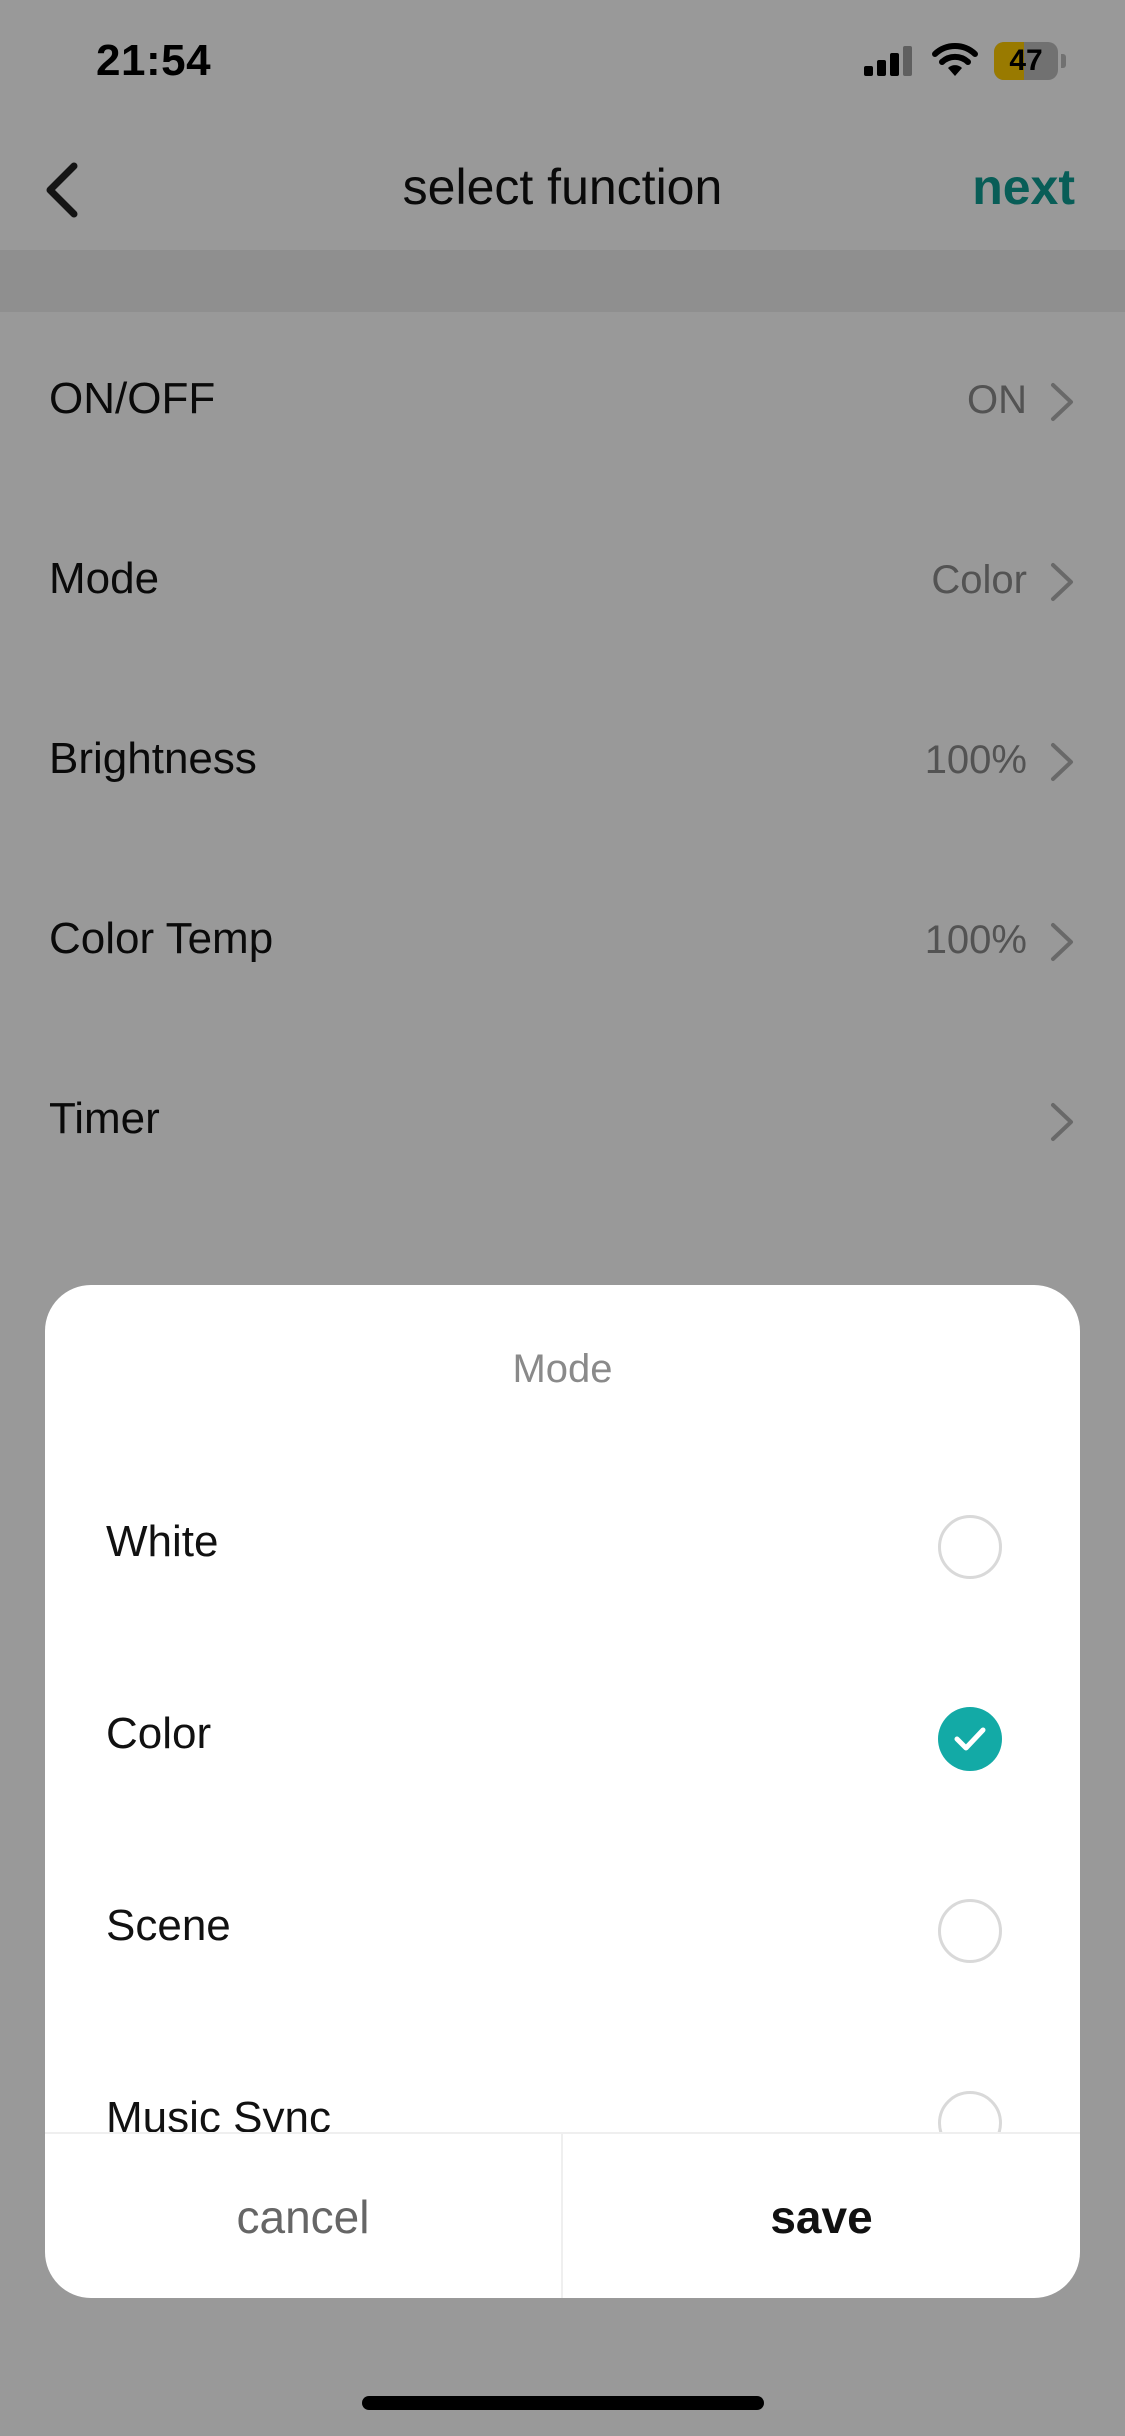 The image size is (1125, 2436). Describe the element at coordinates (162, 1541) in the screenshot. I see `mode-option-label: White` at that location.